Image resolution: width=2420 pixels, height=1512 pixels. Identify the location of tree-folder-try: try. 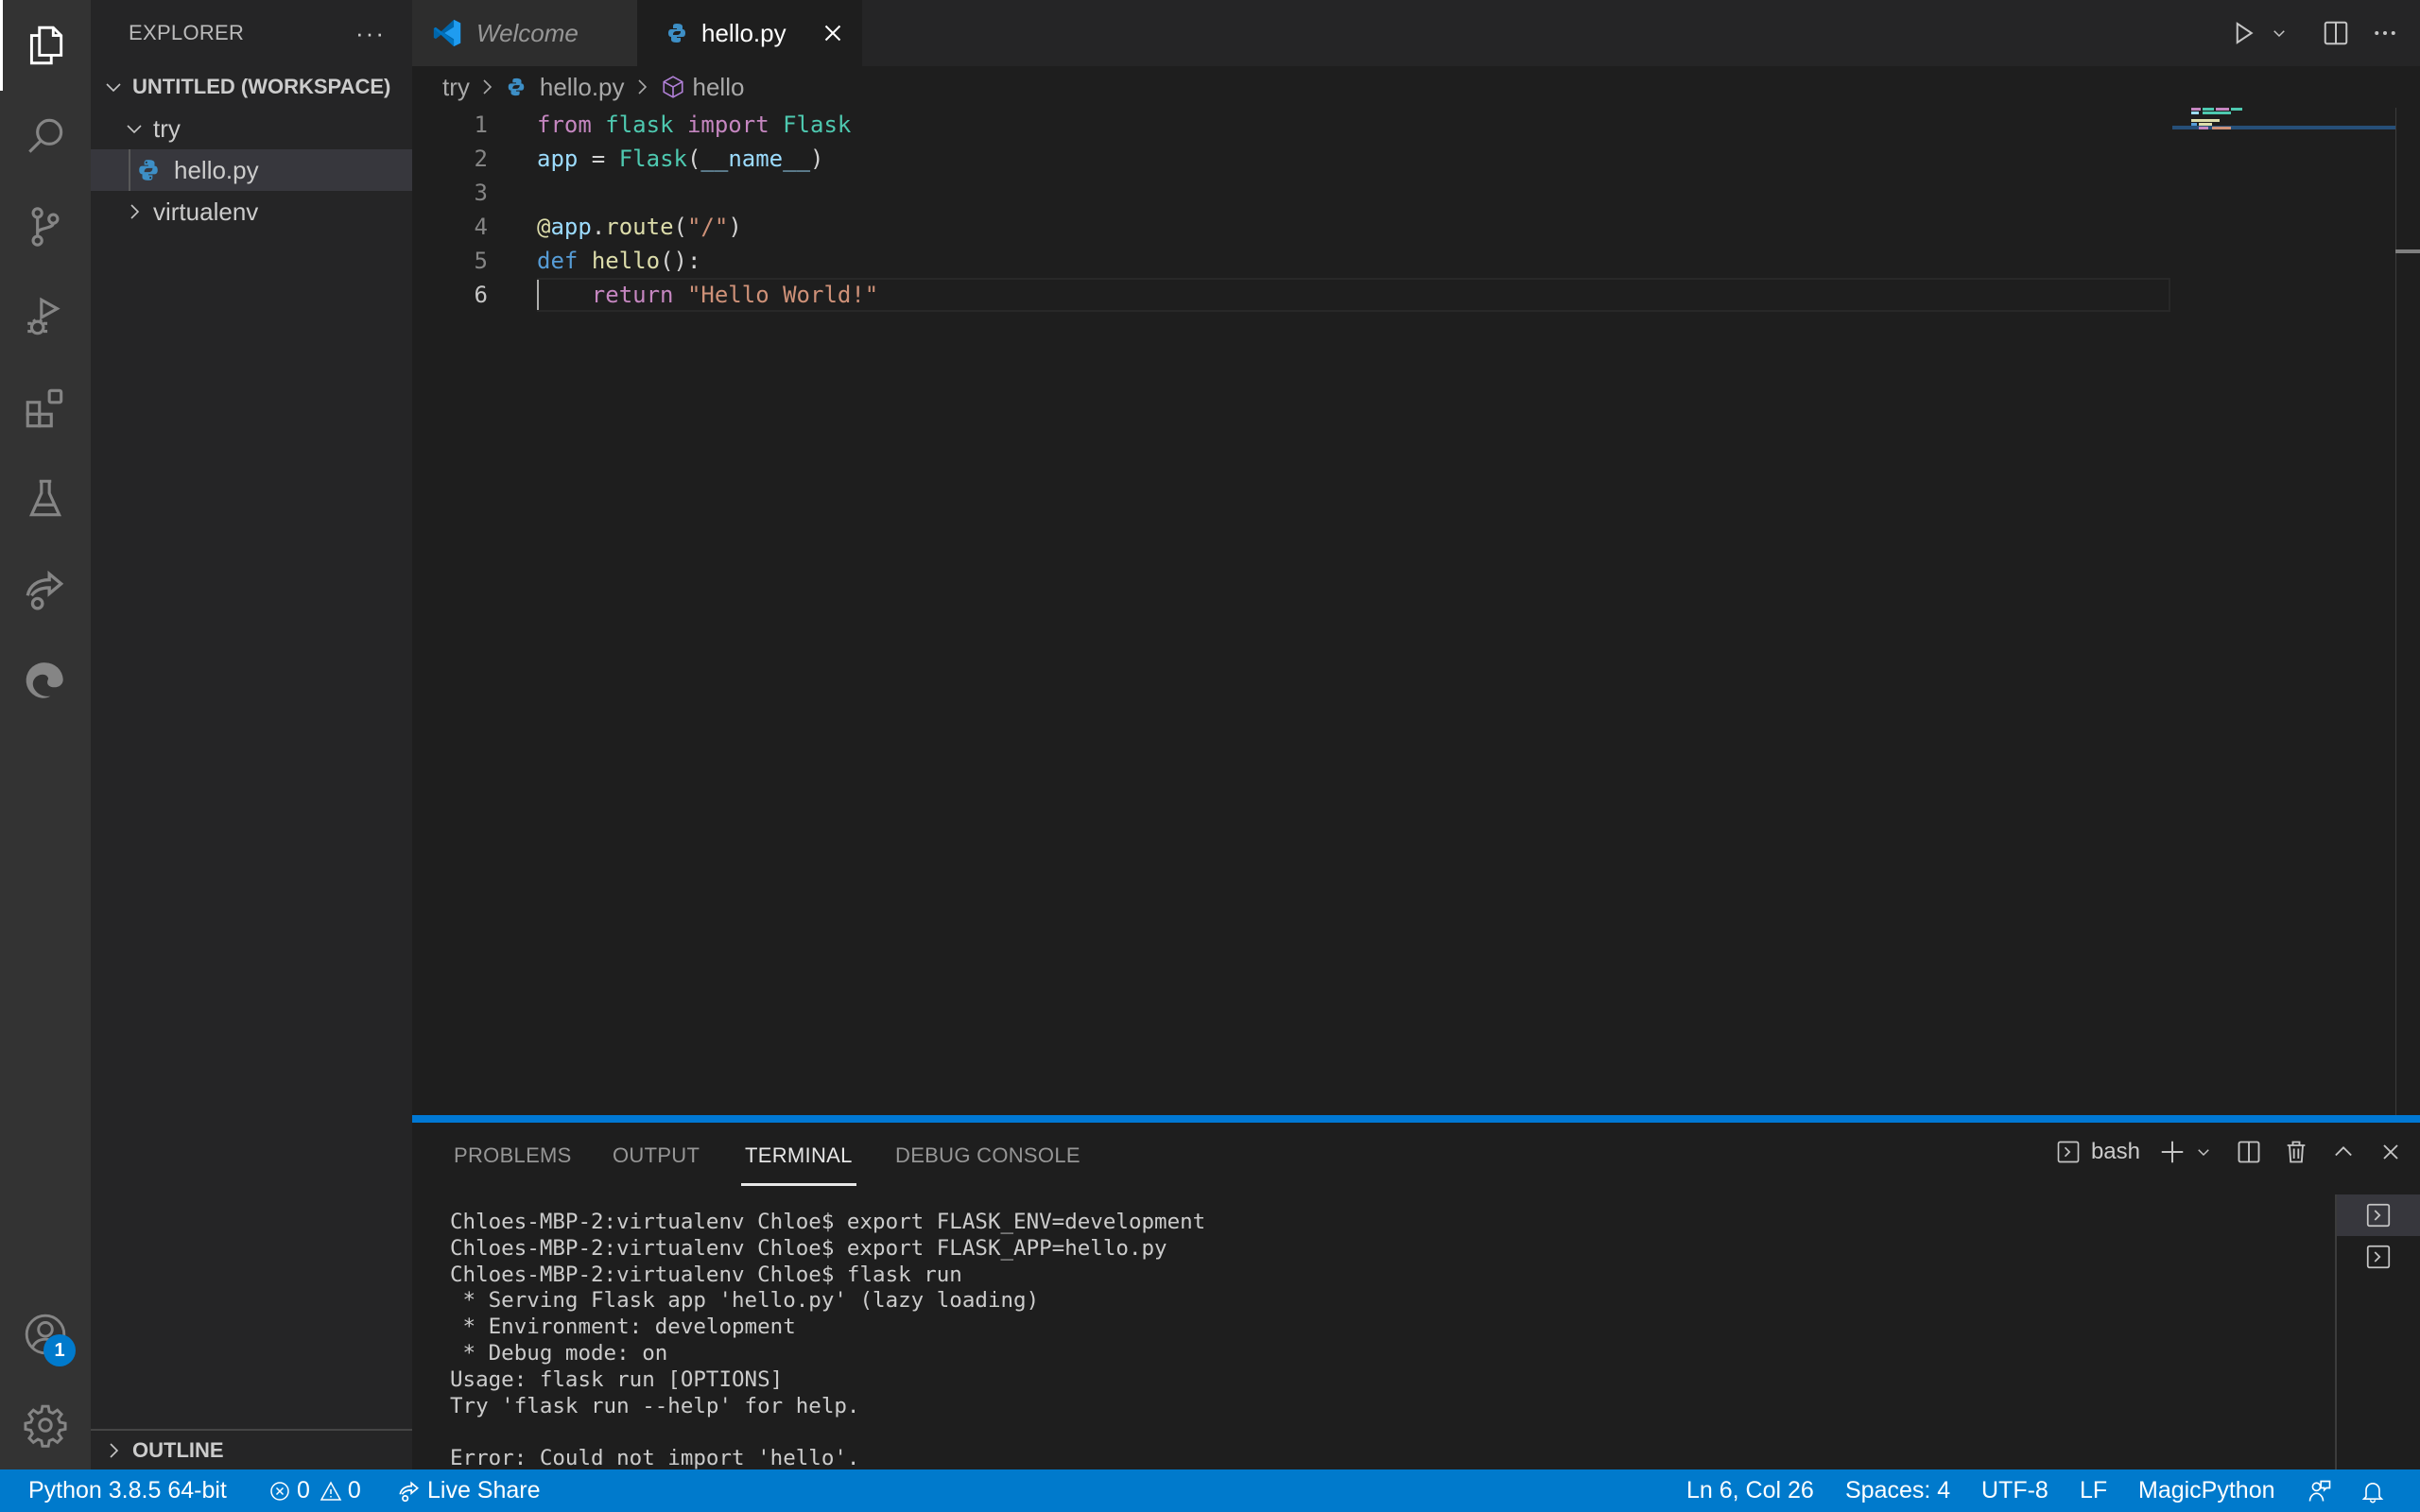
(251, 128).